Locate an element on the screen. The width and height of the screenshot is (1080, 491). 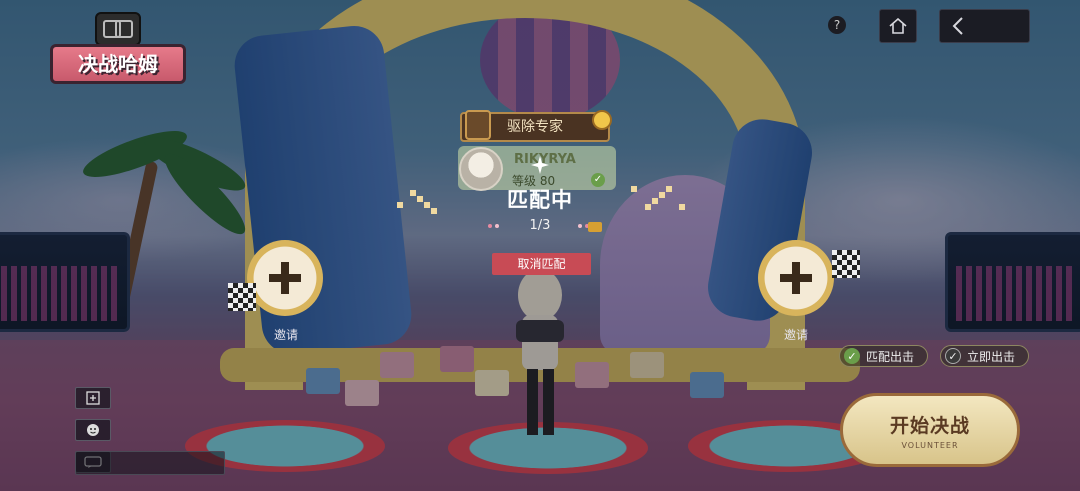
home-button is located at coordinates (898, 26).